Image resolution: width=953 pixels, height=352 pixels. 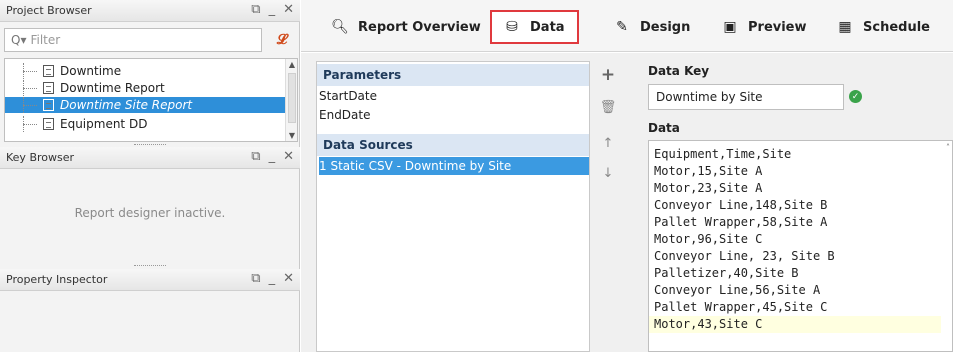 I want to click on filter-row: Q▾ Filter 𝓛, so click(x=150, y=40).